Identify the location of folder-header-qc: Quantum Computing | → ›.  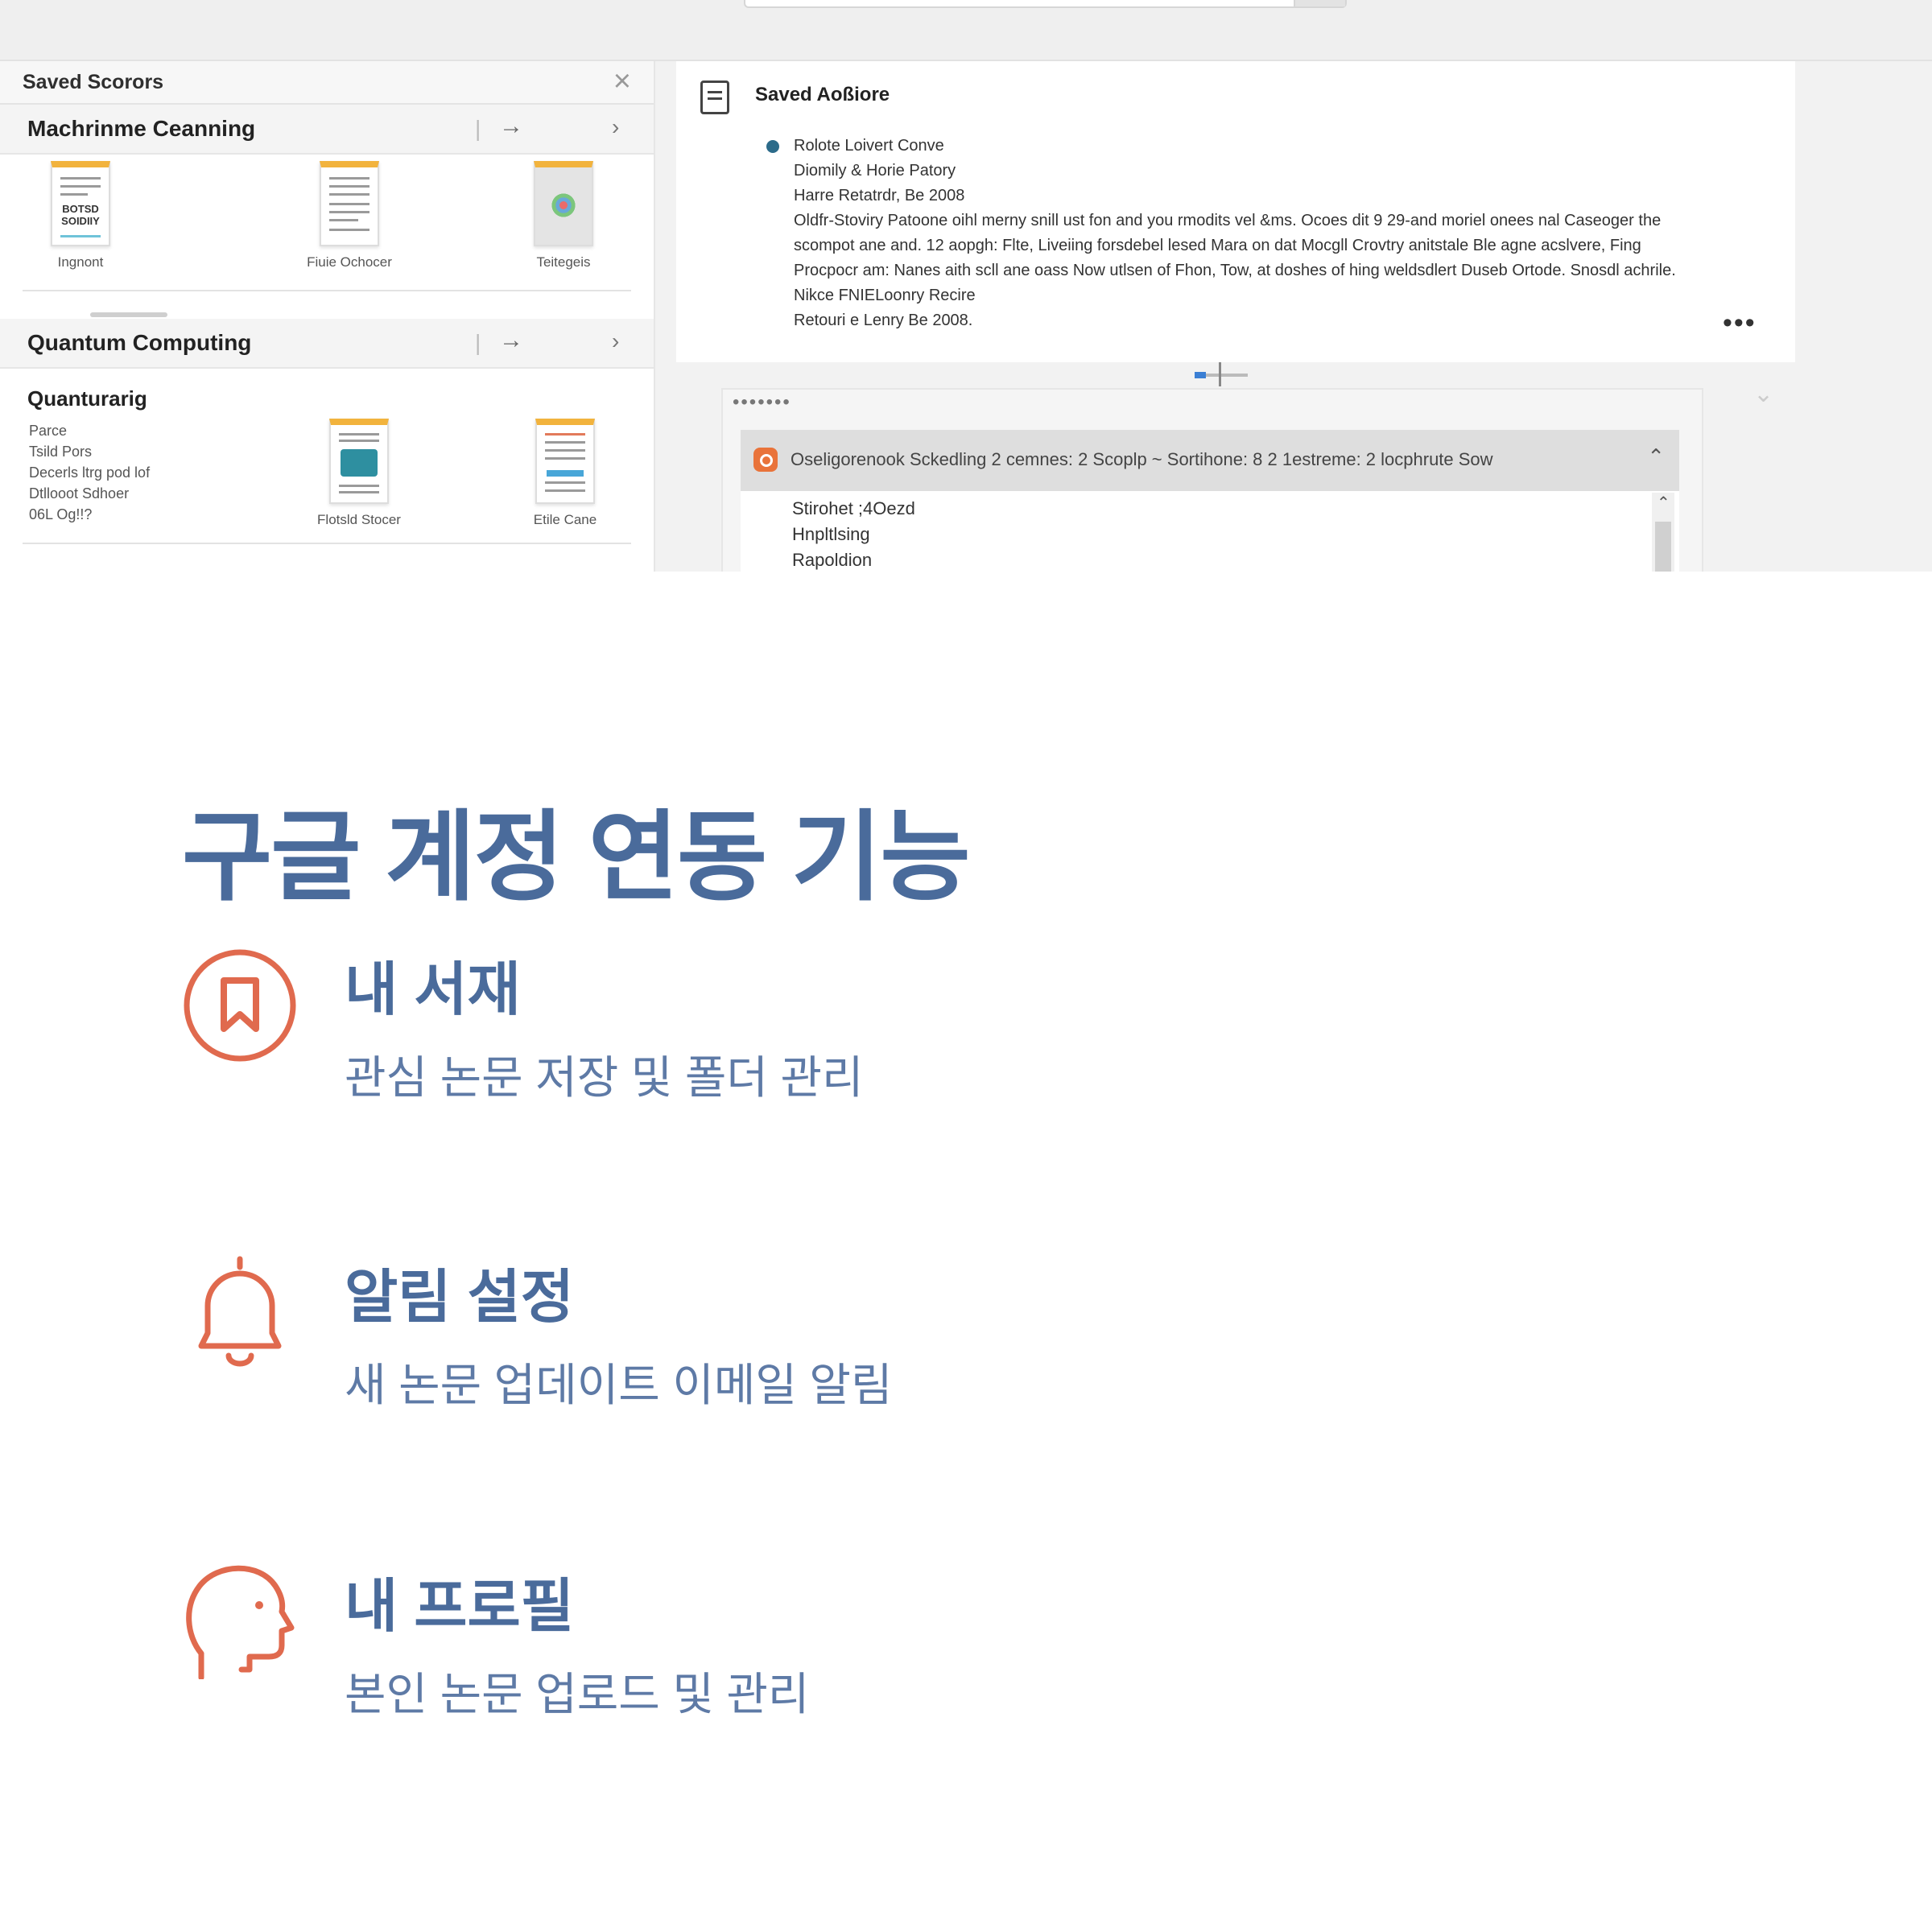
(327, 344).